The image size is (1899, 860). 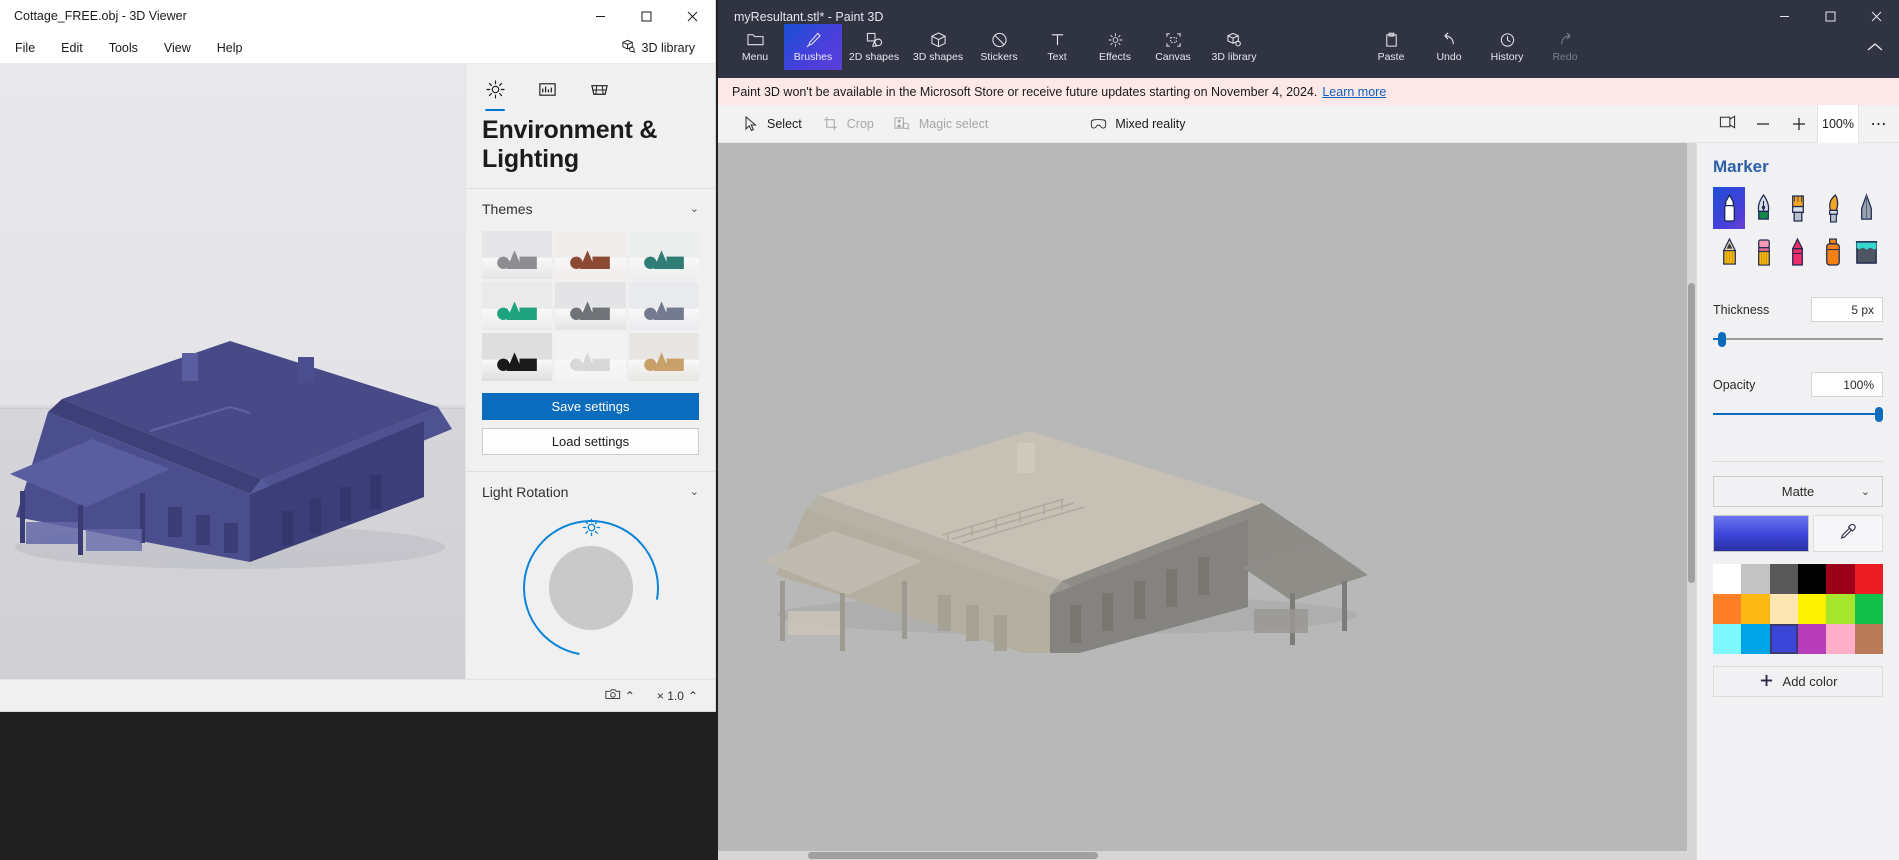 I want to click on light-rotation-control, so click(x=590, y=585).